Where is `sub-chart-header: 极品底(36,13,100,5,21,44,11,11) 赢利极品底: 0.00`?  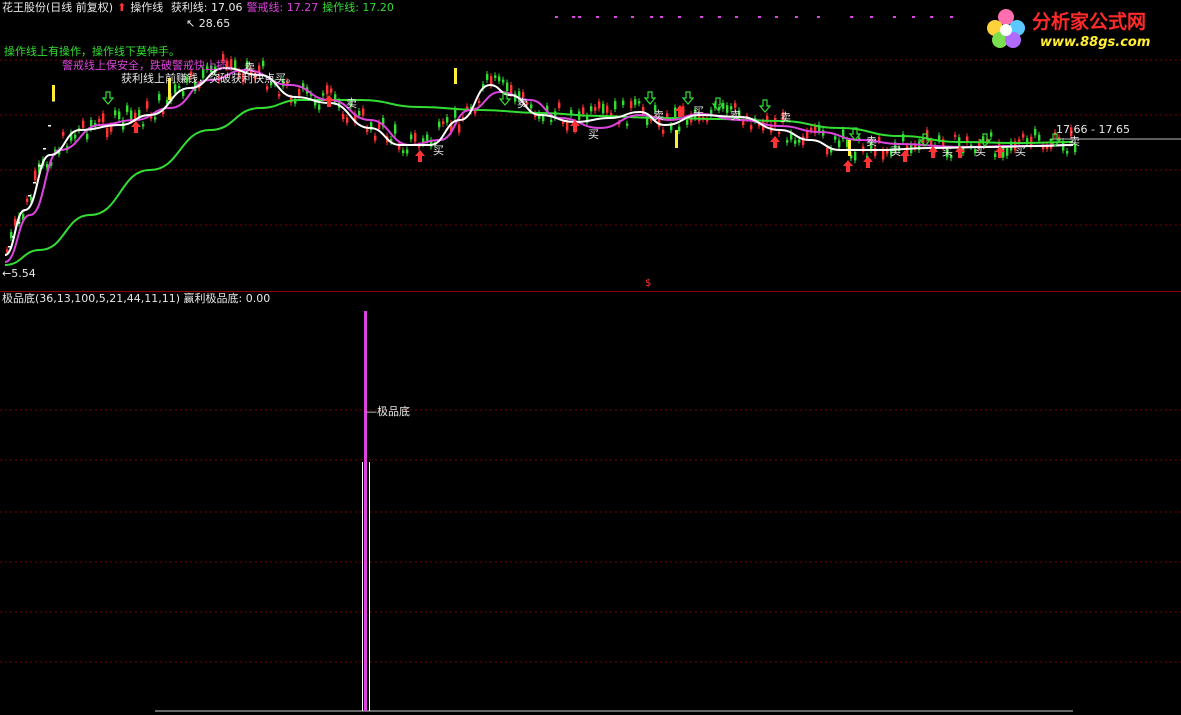
sub-chart-header: 极品底(36,13,100,5,21,44,11,11) 赢利极品底: 0.00 is located at coordinates (136, 299).